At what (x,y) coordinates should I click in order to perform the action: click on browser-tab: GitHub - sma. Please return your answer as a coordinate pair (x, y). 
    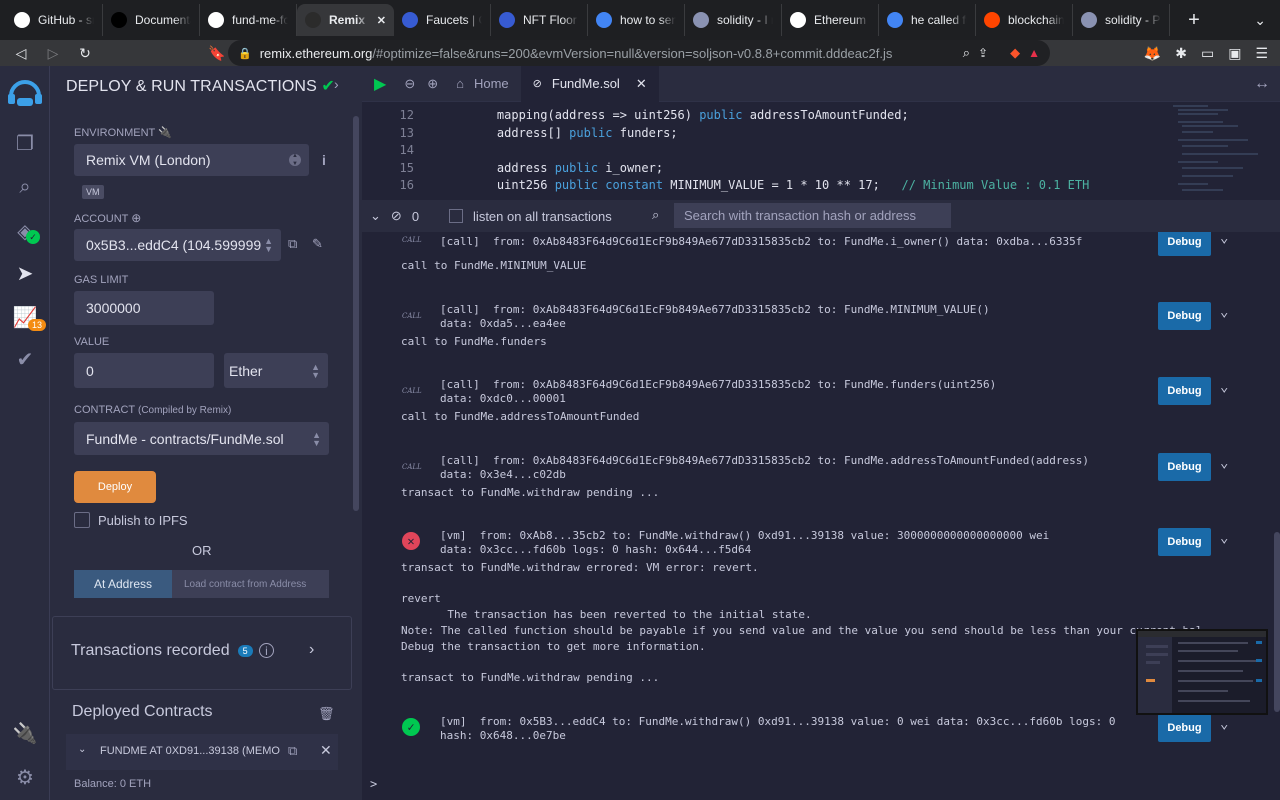
    Looking at the image, I should click on (54, 20).